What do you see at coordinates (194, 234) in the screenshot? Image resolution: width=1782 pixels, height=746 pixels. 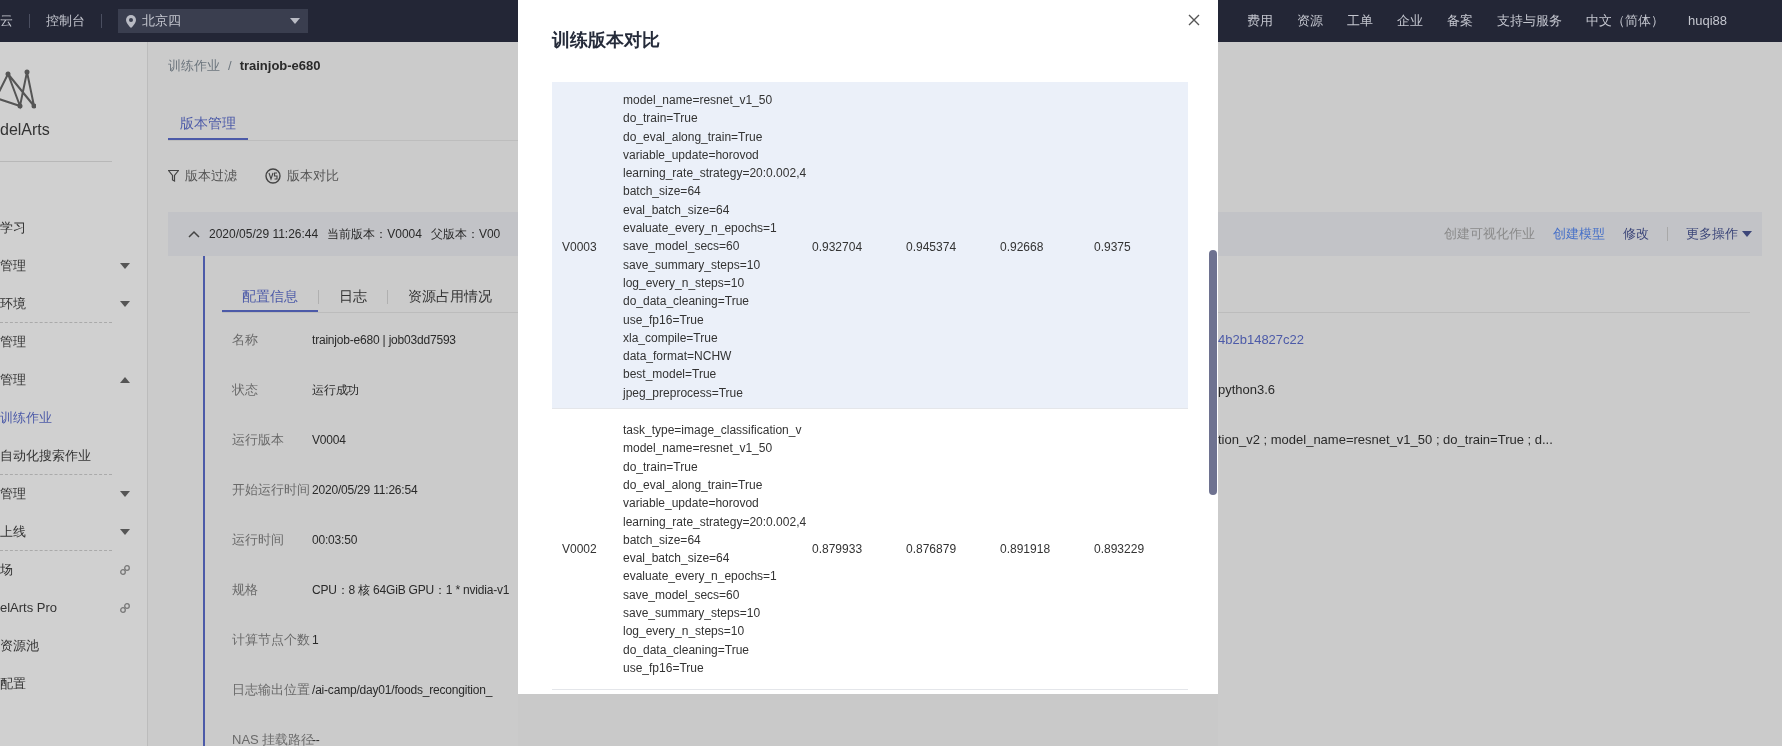 I see `expand-toggle` at bounding box center [194, 234].